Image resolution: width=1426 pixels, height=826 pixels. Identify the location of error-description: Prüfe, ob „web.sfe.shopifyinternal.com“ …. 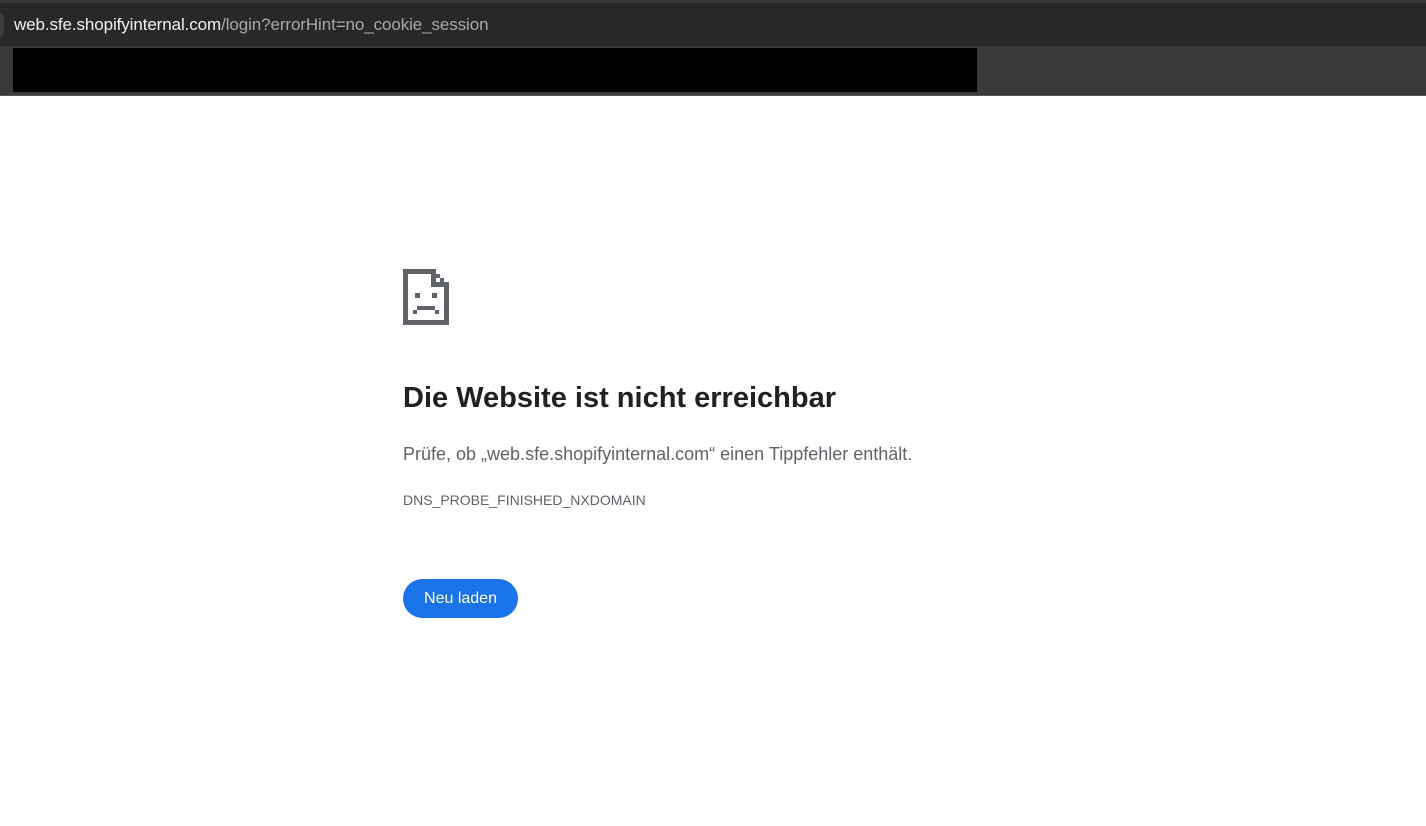
(658, 454).